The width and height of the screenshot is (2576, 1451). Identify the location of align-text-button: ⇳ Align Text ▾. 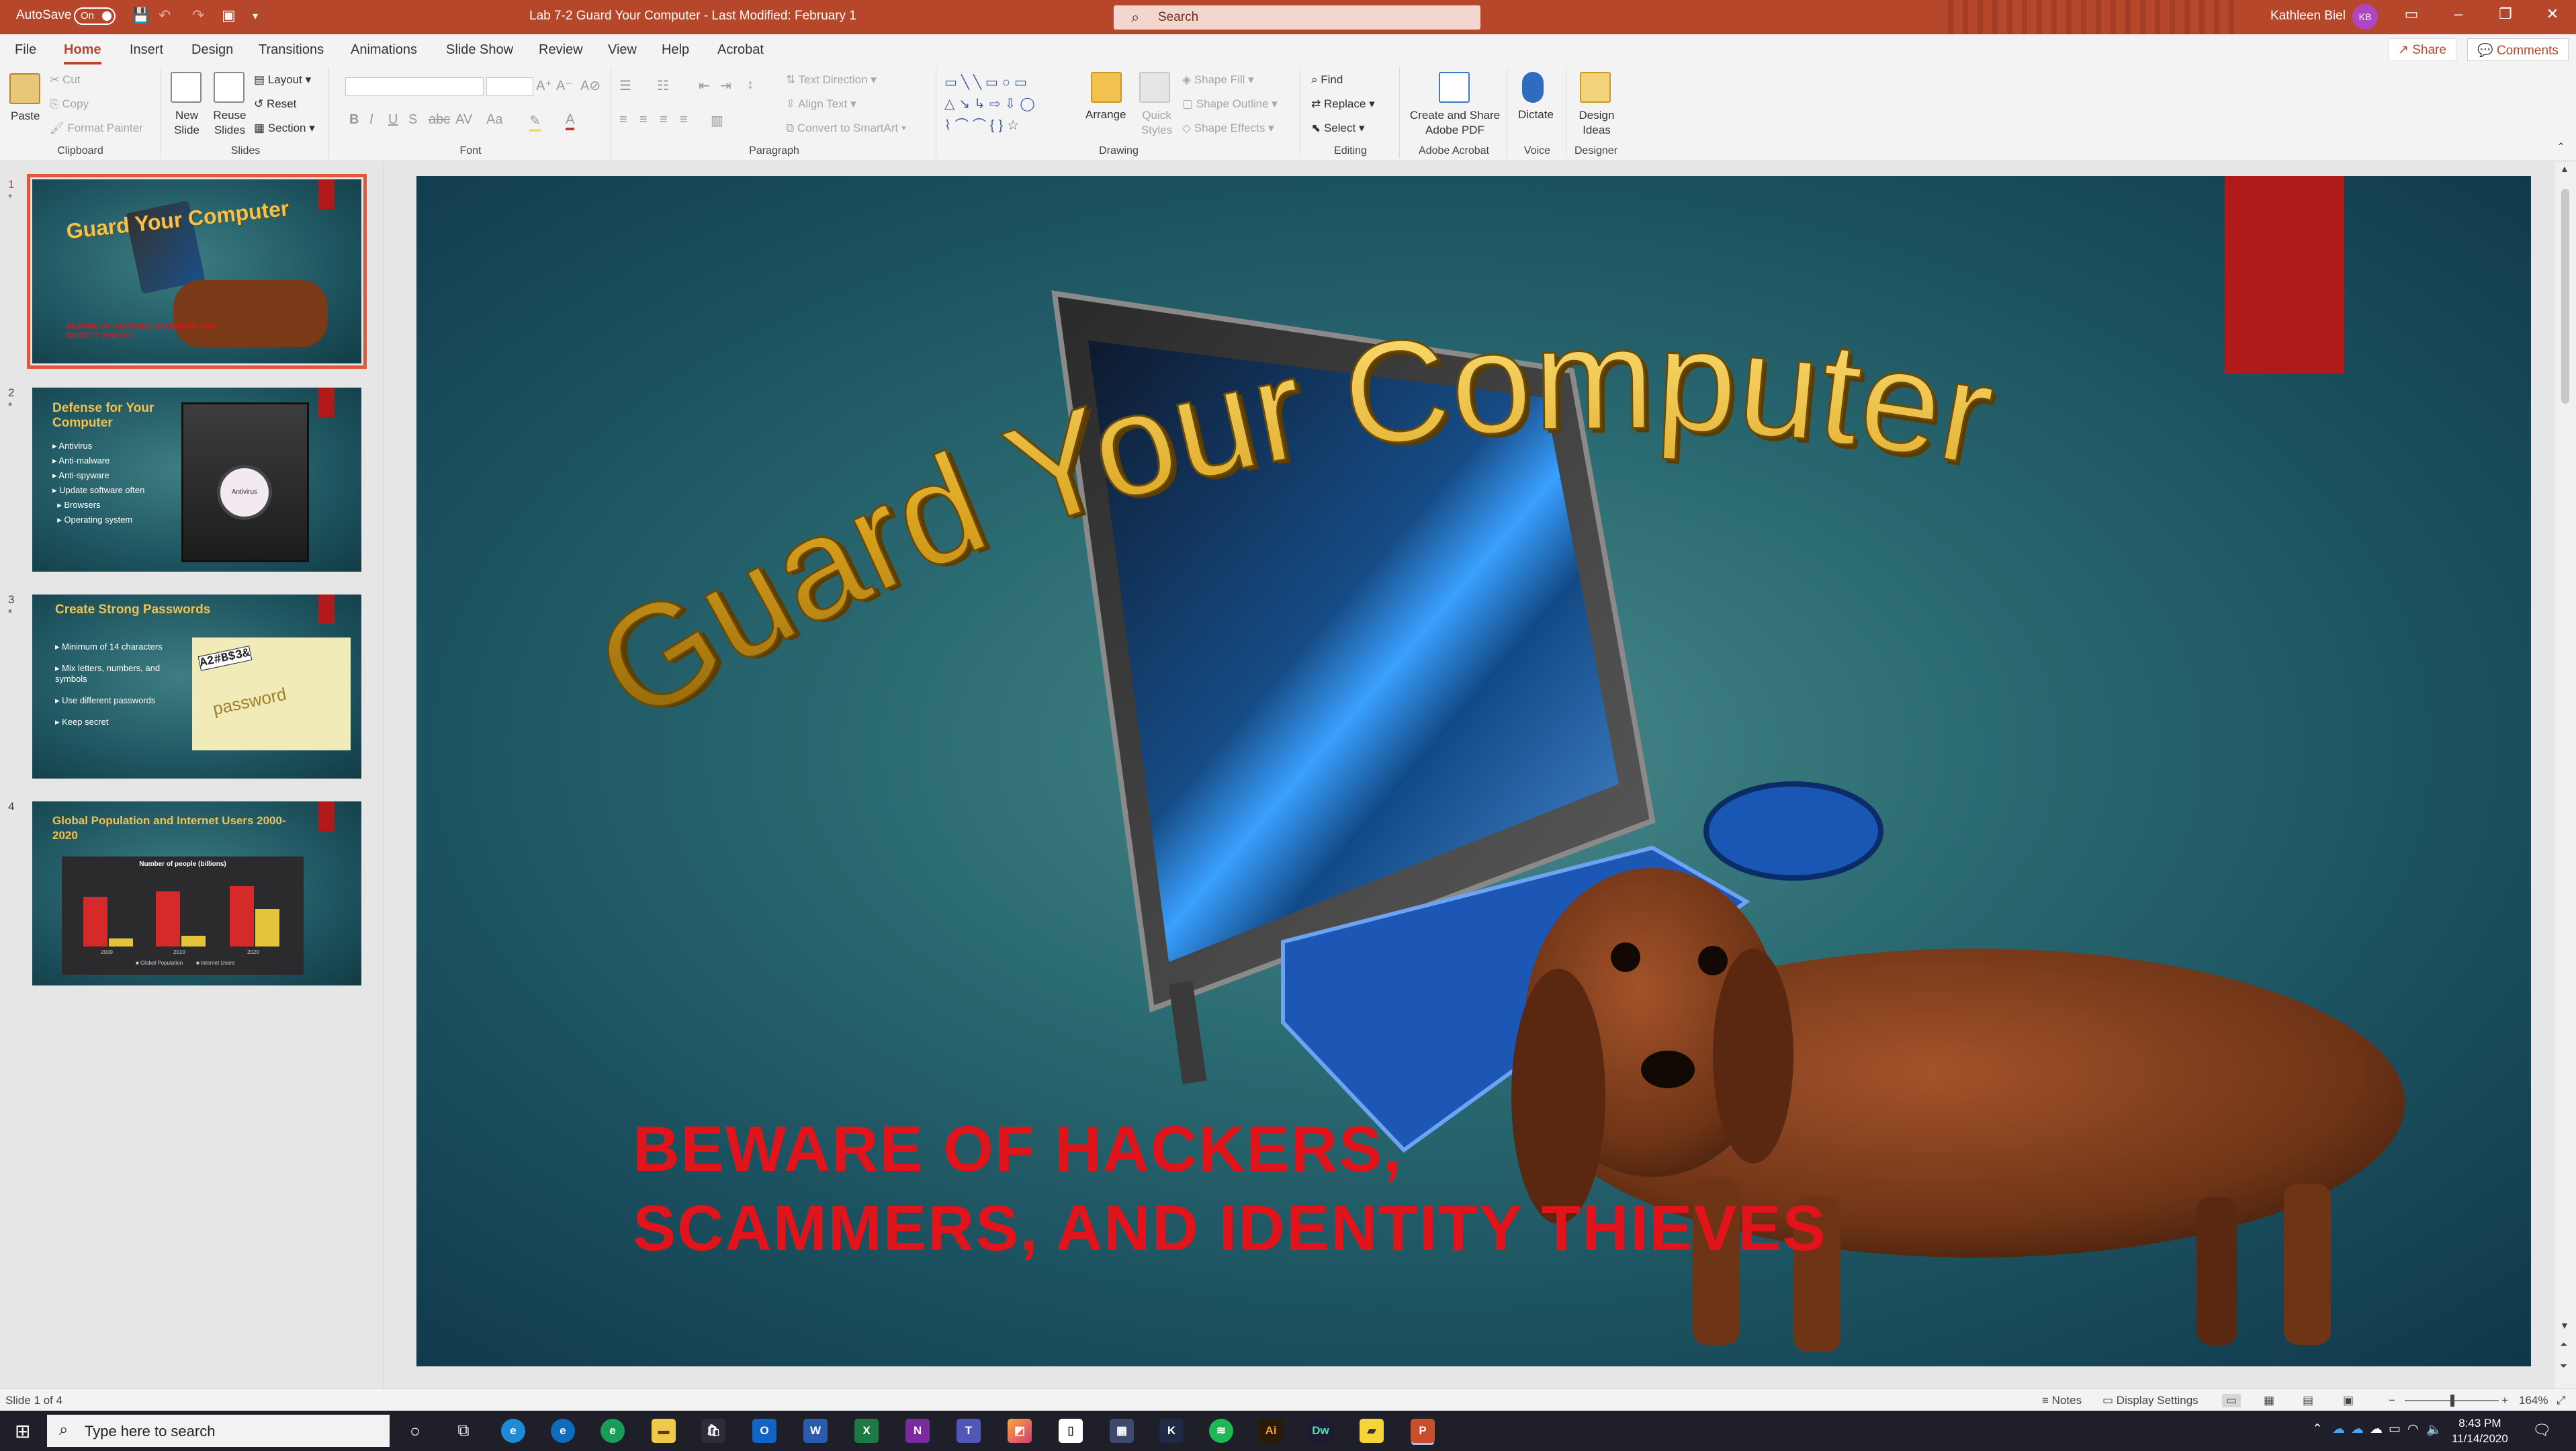
(821, 104).